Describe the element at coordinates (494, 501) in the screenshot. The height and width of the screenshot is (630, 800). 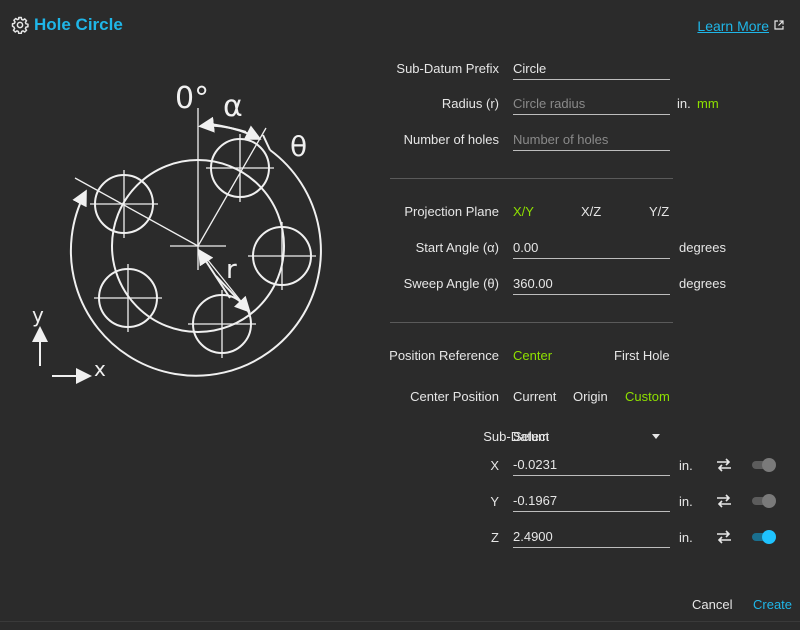
I see `coord-y-label: Y` at that location.